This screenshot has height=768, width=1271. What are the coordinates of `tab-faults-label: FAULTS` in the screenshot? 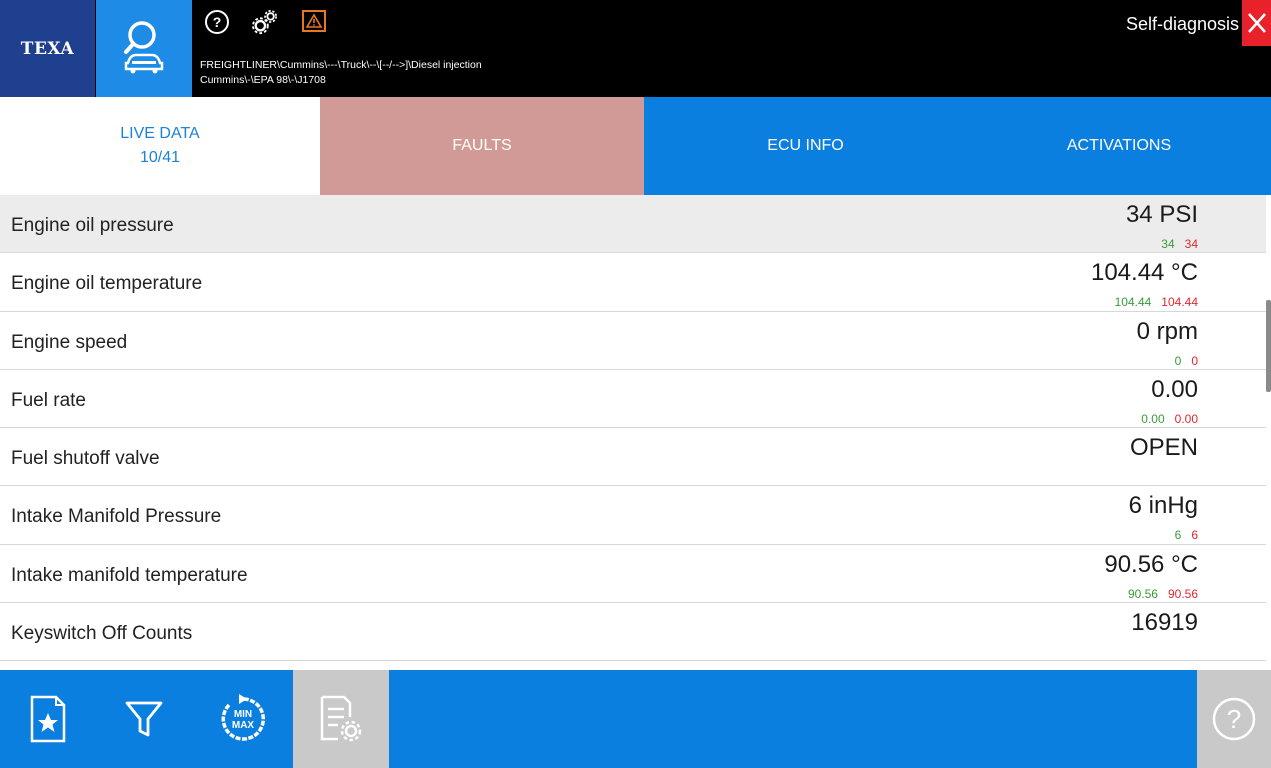 It's located at (482, 145).